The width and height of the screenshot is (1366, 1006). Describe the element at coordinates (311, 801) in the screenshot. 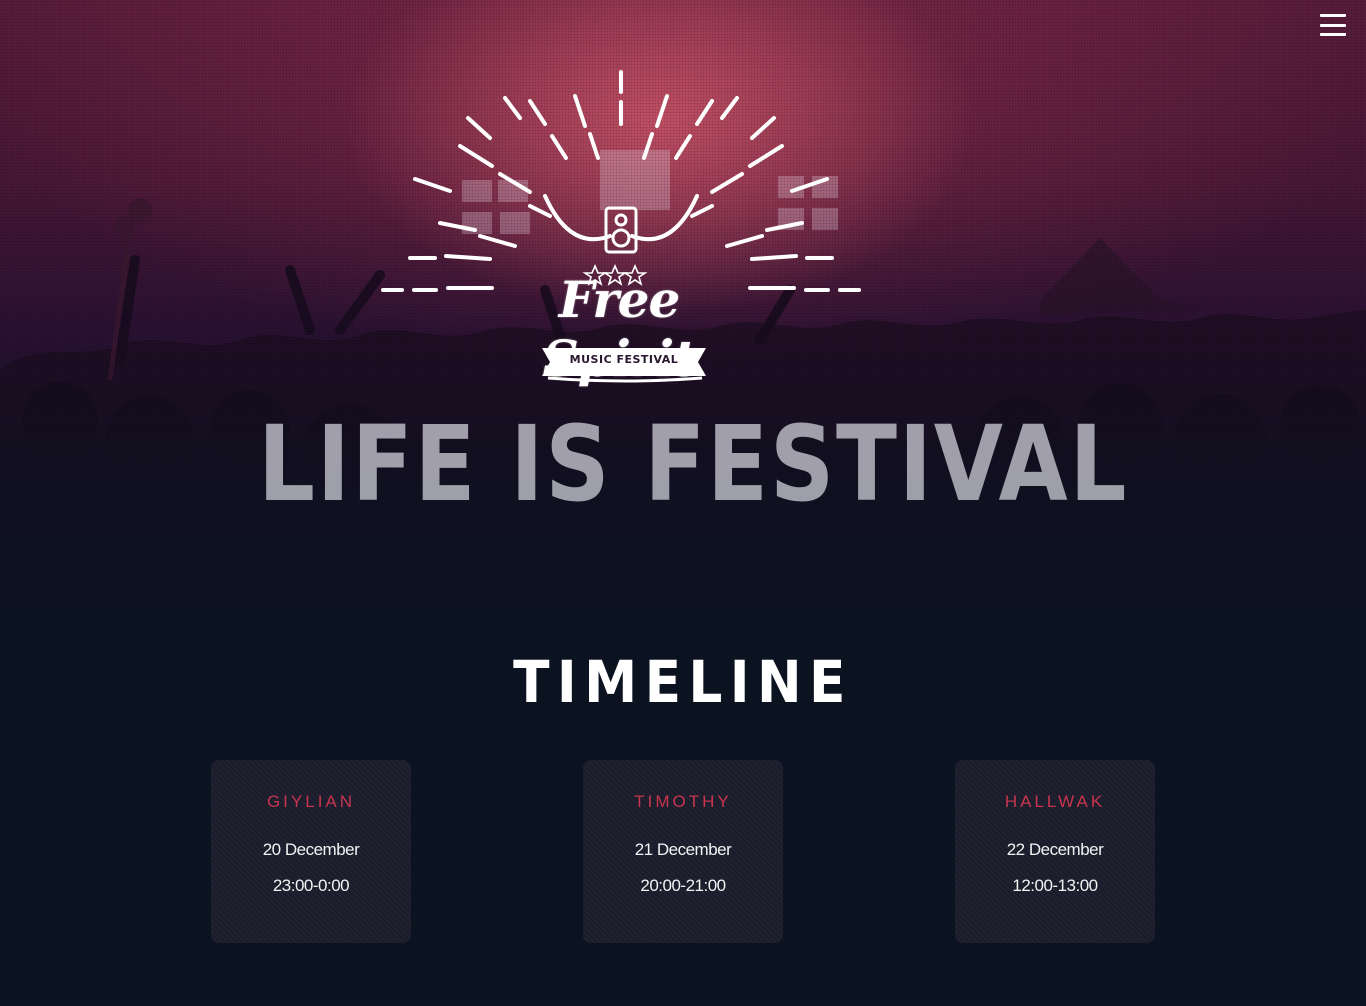

I see `artist-name: GIYLIAN` at that location.